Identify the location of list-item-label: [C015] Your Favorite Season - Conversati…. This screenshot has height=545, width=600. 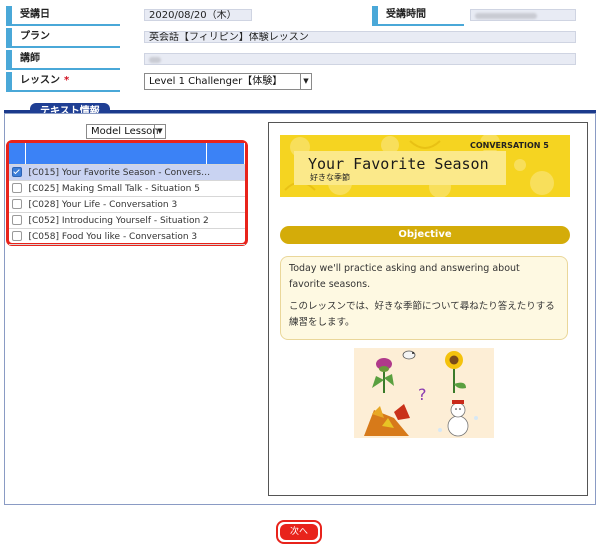
(121, 172).